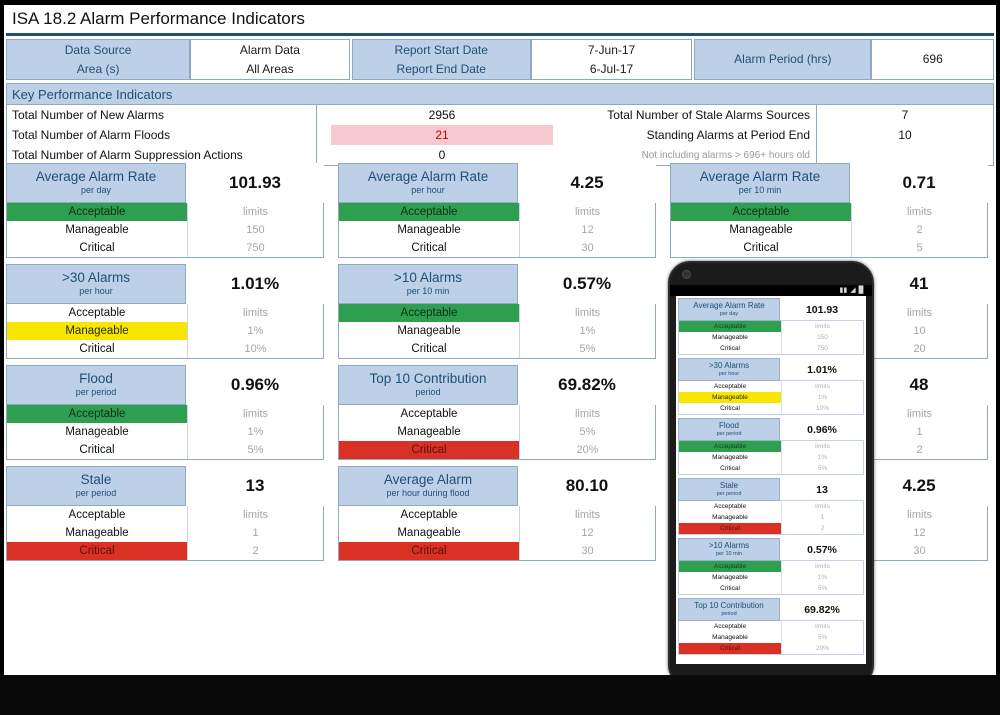  I want to click on phone-kpi-limit-value: 5%, so click(822, 468).